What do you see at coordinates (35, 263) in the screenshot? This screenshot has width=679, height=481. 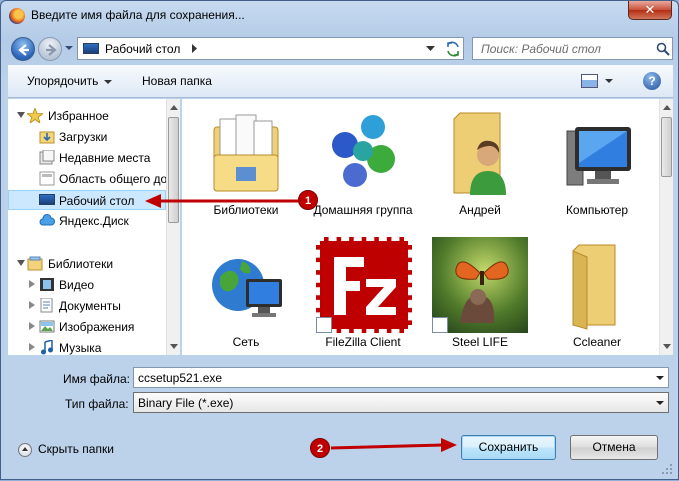 I see `libraries-icon` at bounding box center [35, 263].